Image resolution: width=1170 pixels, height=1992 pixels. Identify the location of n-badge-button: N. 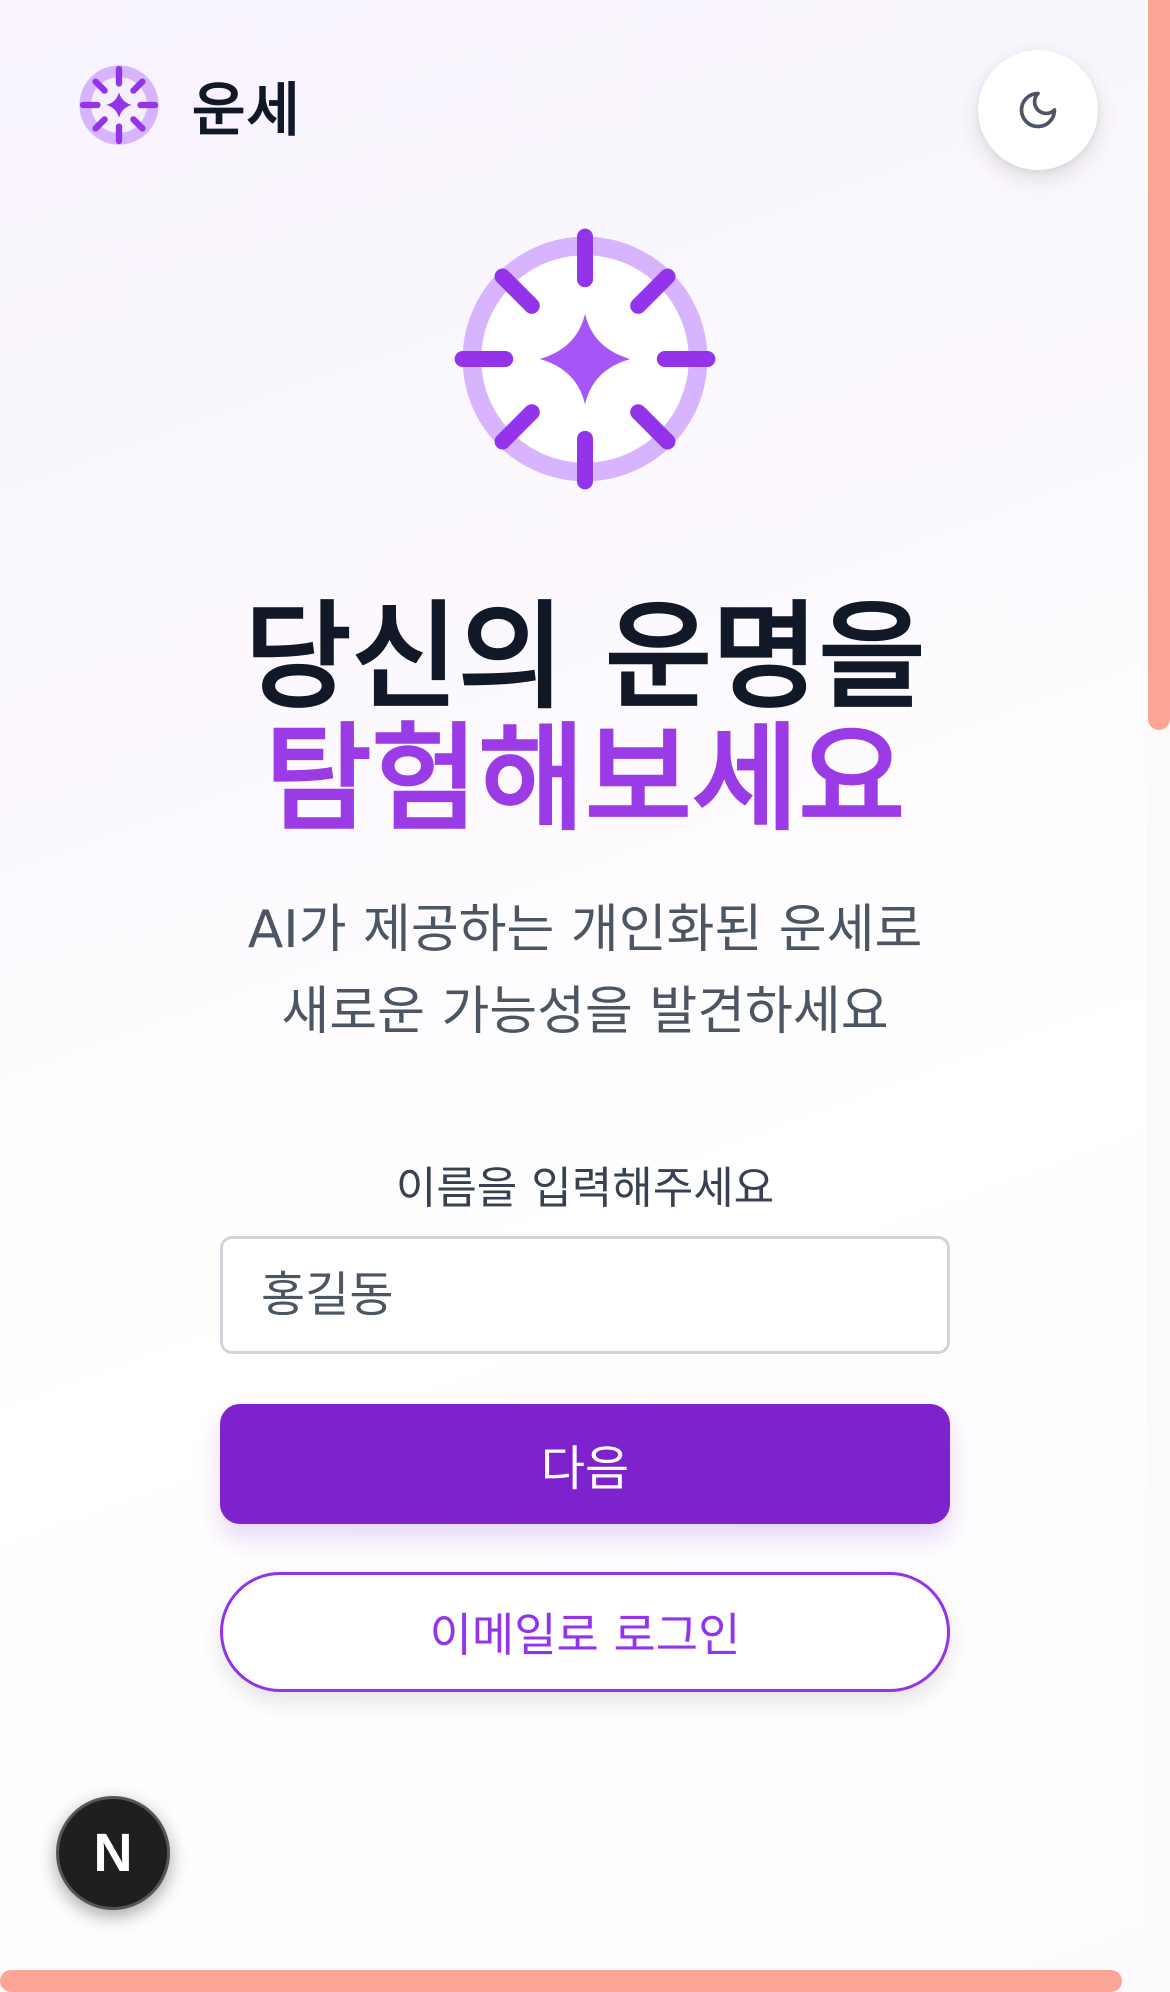
(113, 1853).